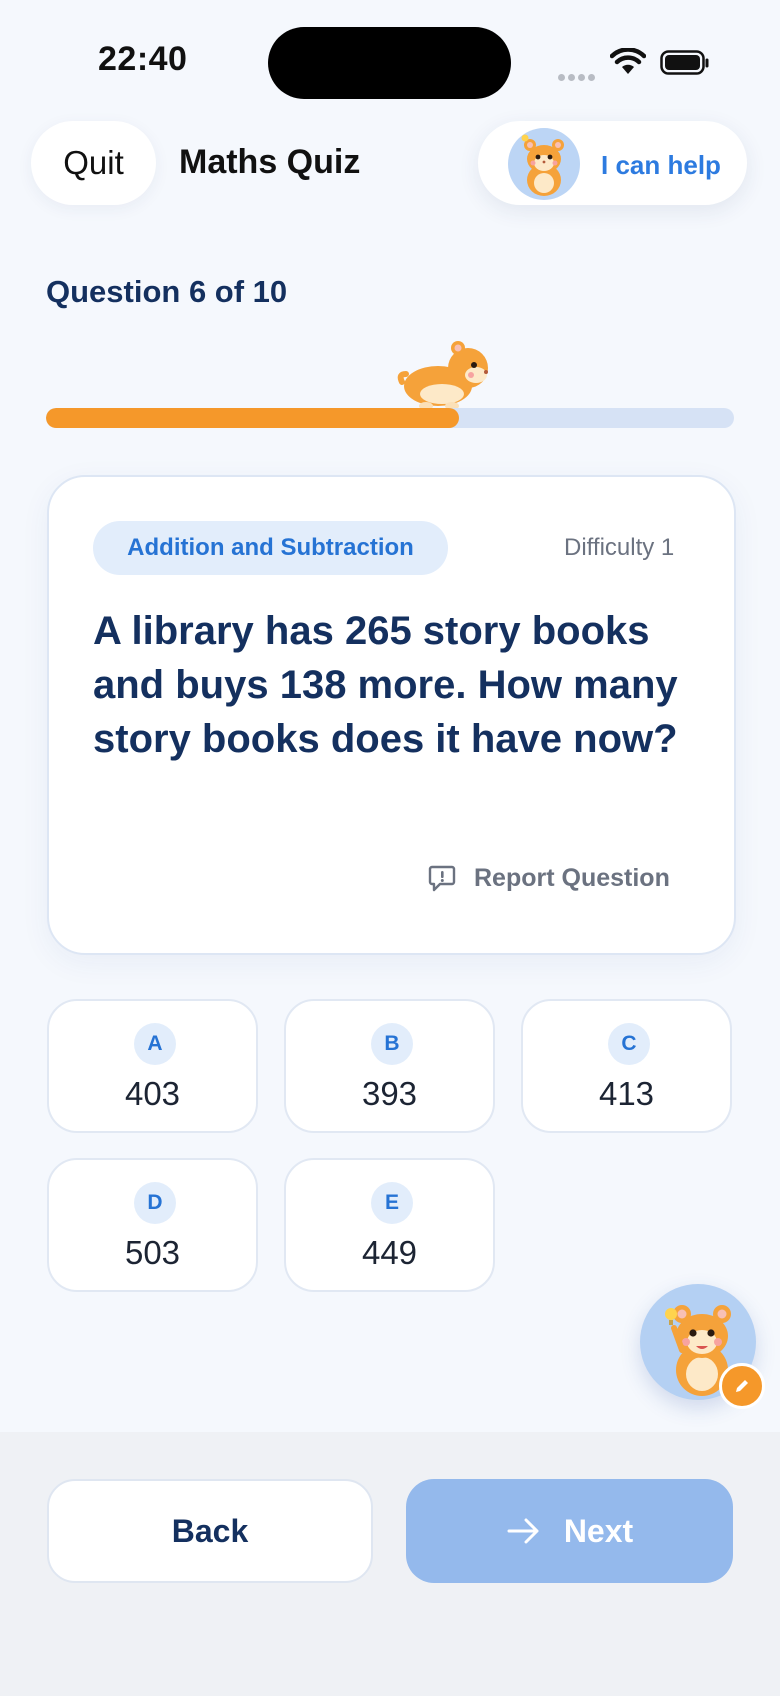  Describe the element at coordinates (270, 162) in the screenshot. I see `page-title: Maths Quiz` at that location.